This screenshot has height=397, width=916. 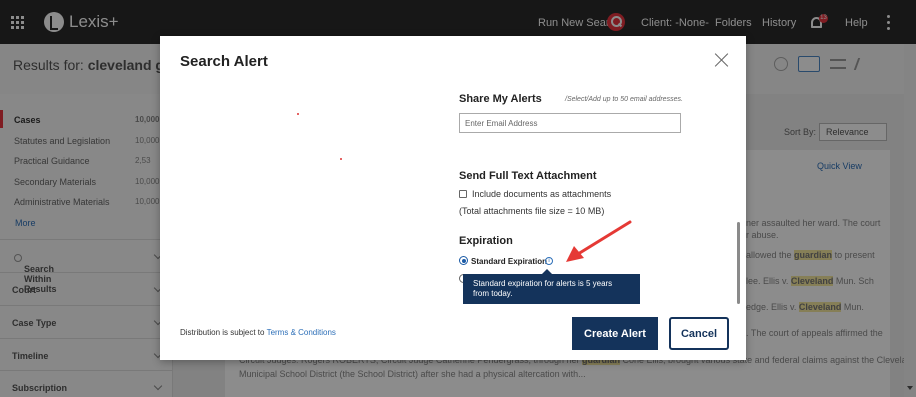 I want to click on cancel-button: Cancel, so click(x=699, y=333).